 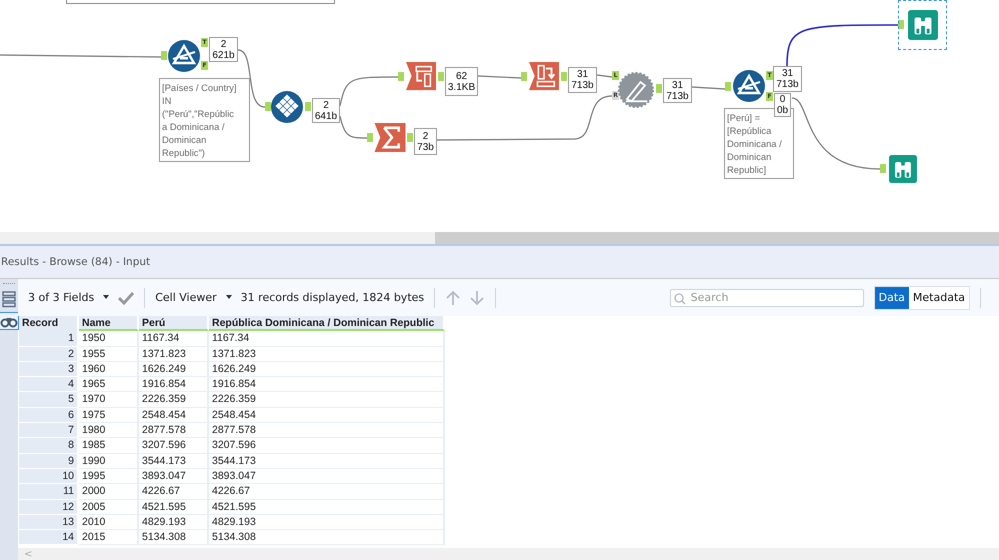 I want to click on search-field: Search, so click(x=767, y=297).